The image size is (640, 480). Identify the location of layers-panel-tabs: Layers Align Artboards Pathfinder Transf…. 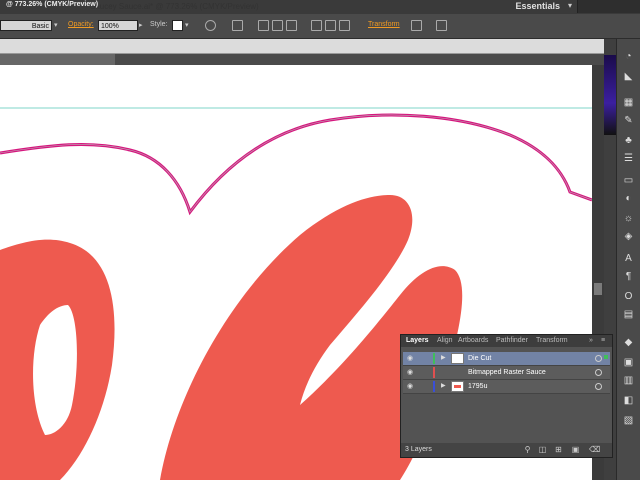
(506, 341).